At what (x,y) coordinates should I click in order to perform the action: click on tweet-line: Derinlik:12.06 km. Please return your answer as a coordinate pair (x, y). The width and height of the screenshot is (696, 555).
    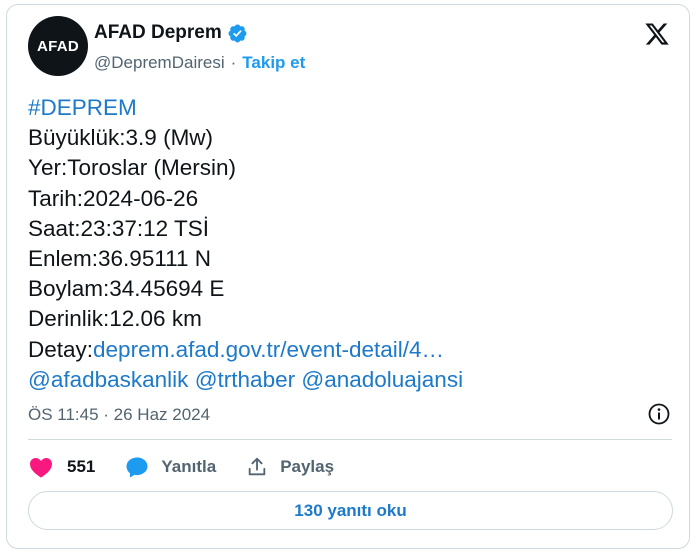
    Looking at the image, I should click on (115, 319).